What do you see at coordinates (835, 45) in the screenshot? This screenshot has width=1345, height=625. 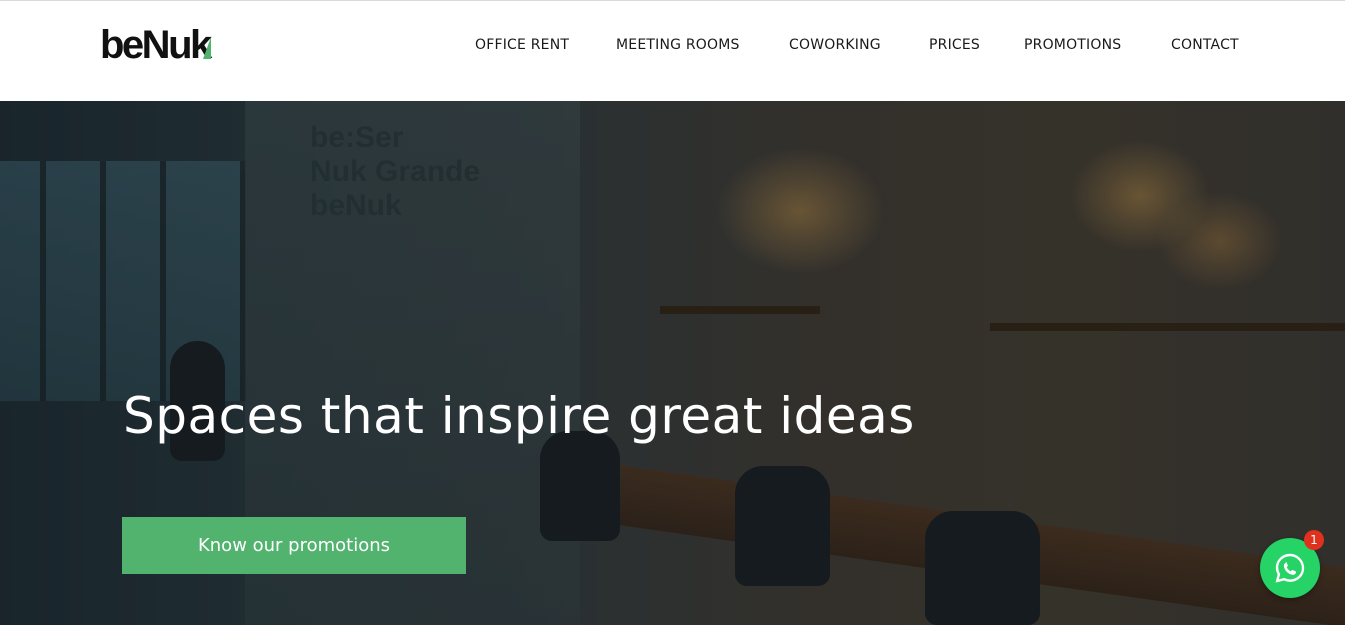 I see `nav-coworking: COWORKING` at bounding box center [835, 45].